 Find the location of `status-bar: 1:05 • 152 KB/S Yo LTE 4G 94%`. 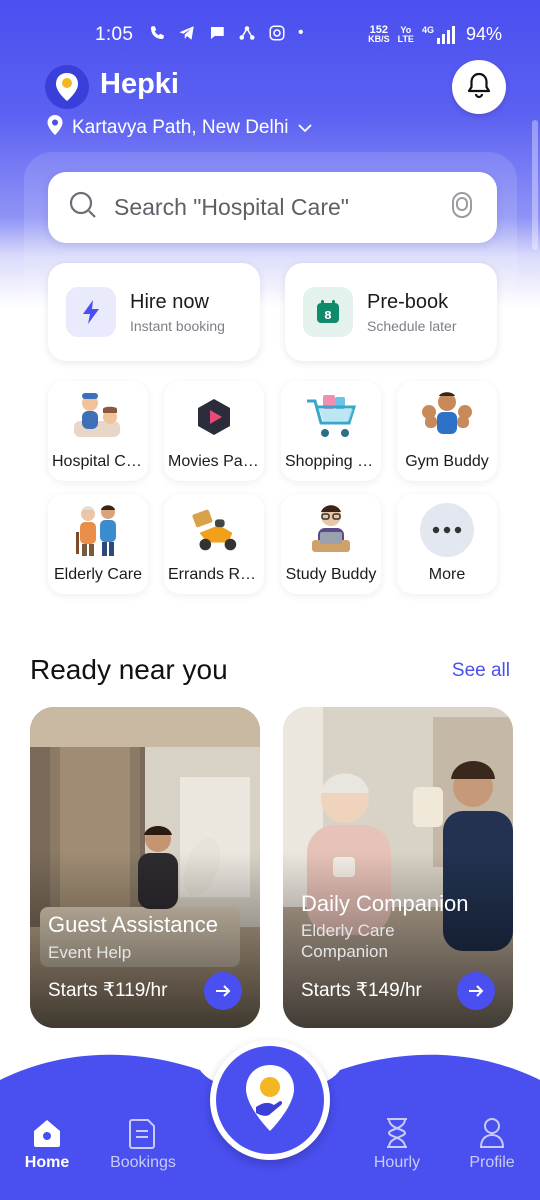

status-bar: 1:05 • 152 KB/S Yo LTE 4G 94% is located at coordinates (270, 35).